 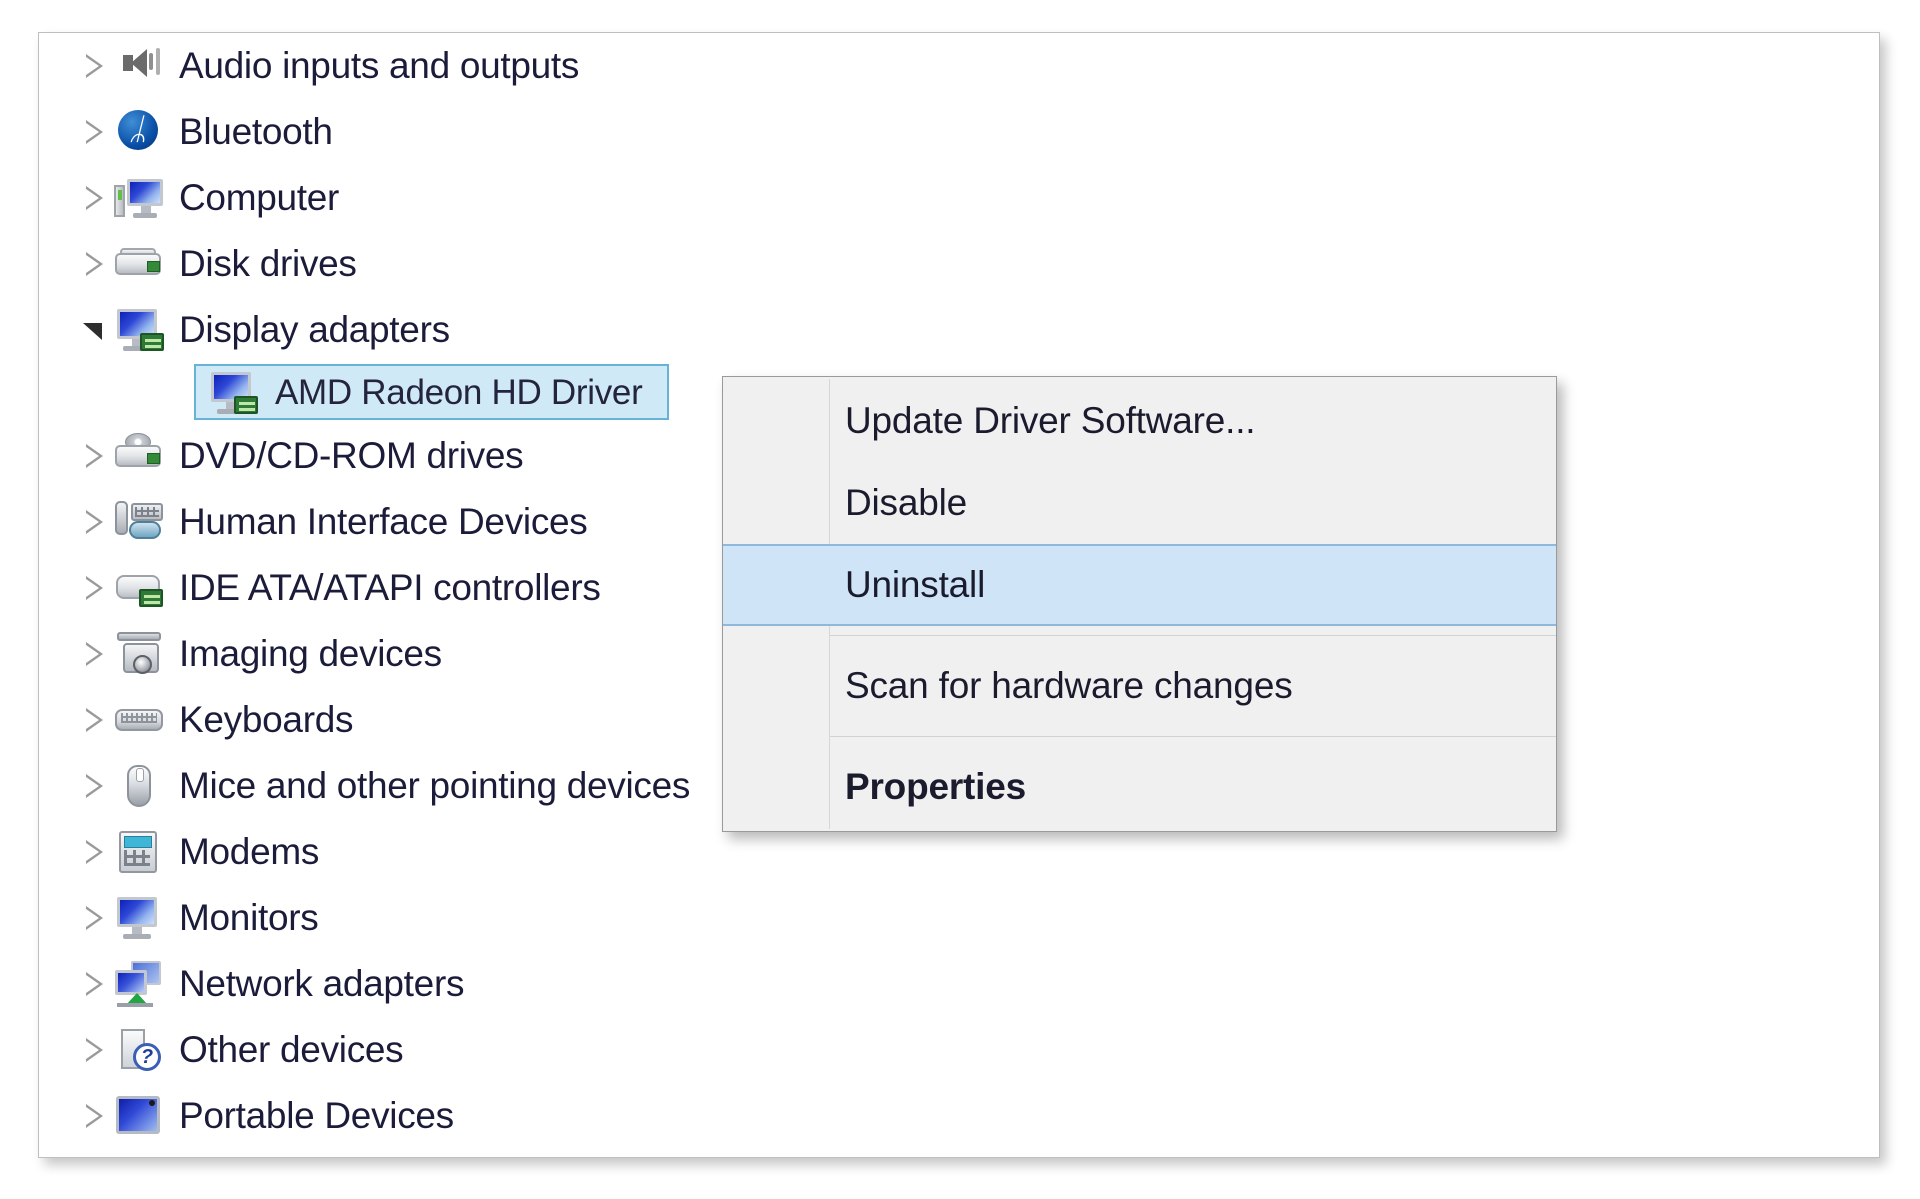 What do you see at coordinates (140, 264) in the screenshot?
I see `disk-drive-icon` at bounding box center [140, 264].